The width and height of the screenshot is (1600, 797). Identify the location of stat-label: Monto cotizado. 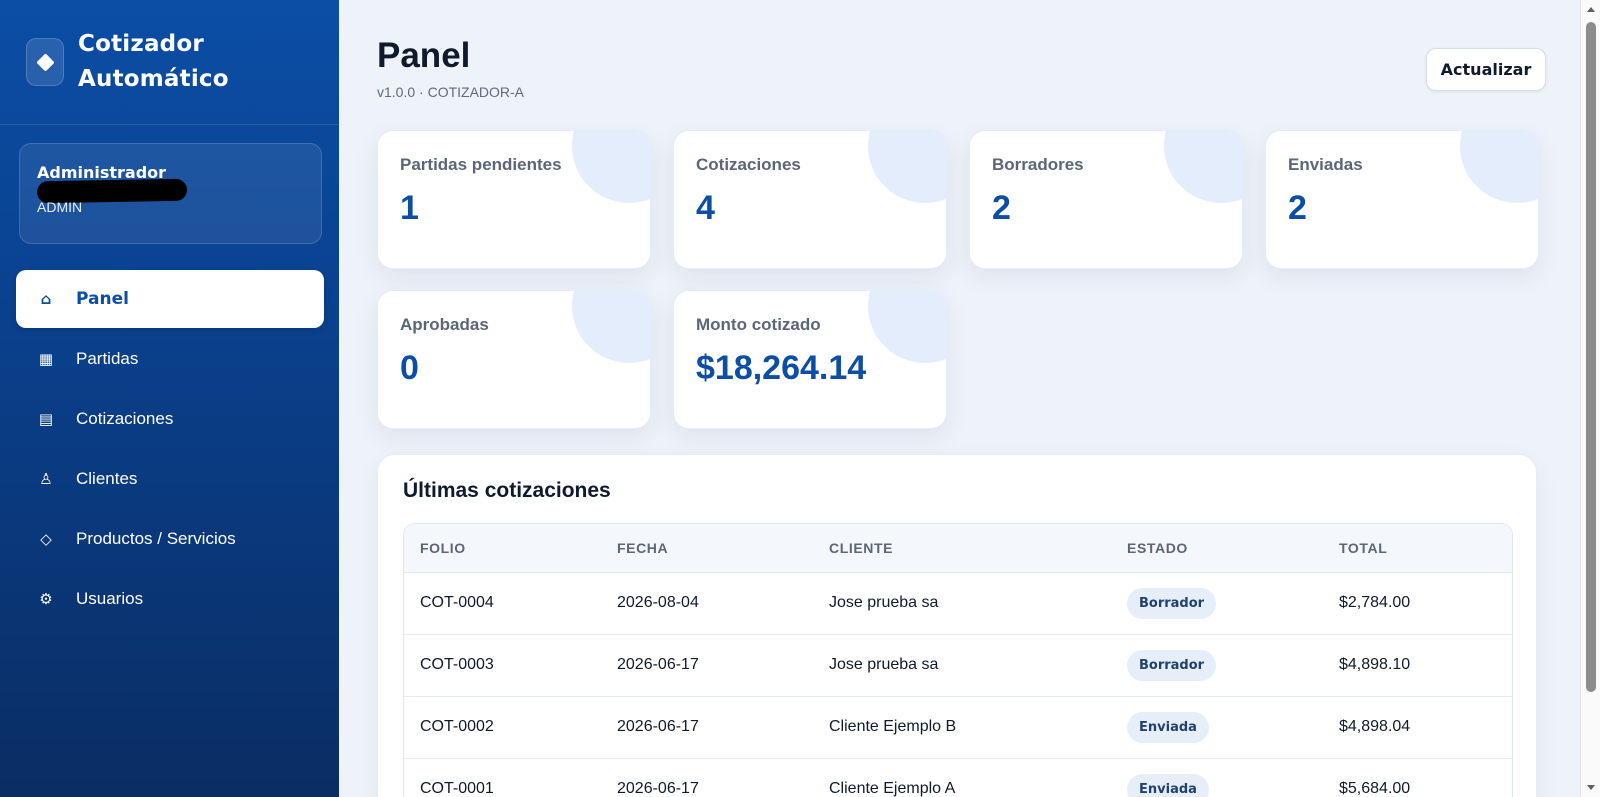
(758, 324).